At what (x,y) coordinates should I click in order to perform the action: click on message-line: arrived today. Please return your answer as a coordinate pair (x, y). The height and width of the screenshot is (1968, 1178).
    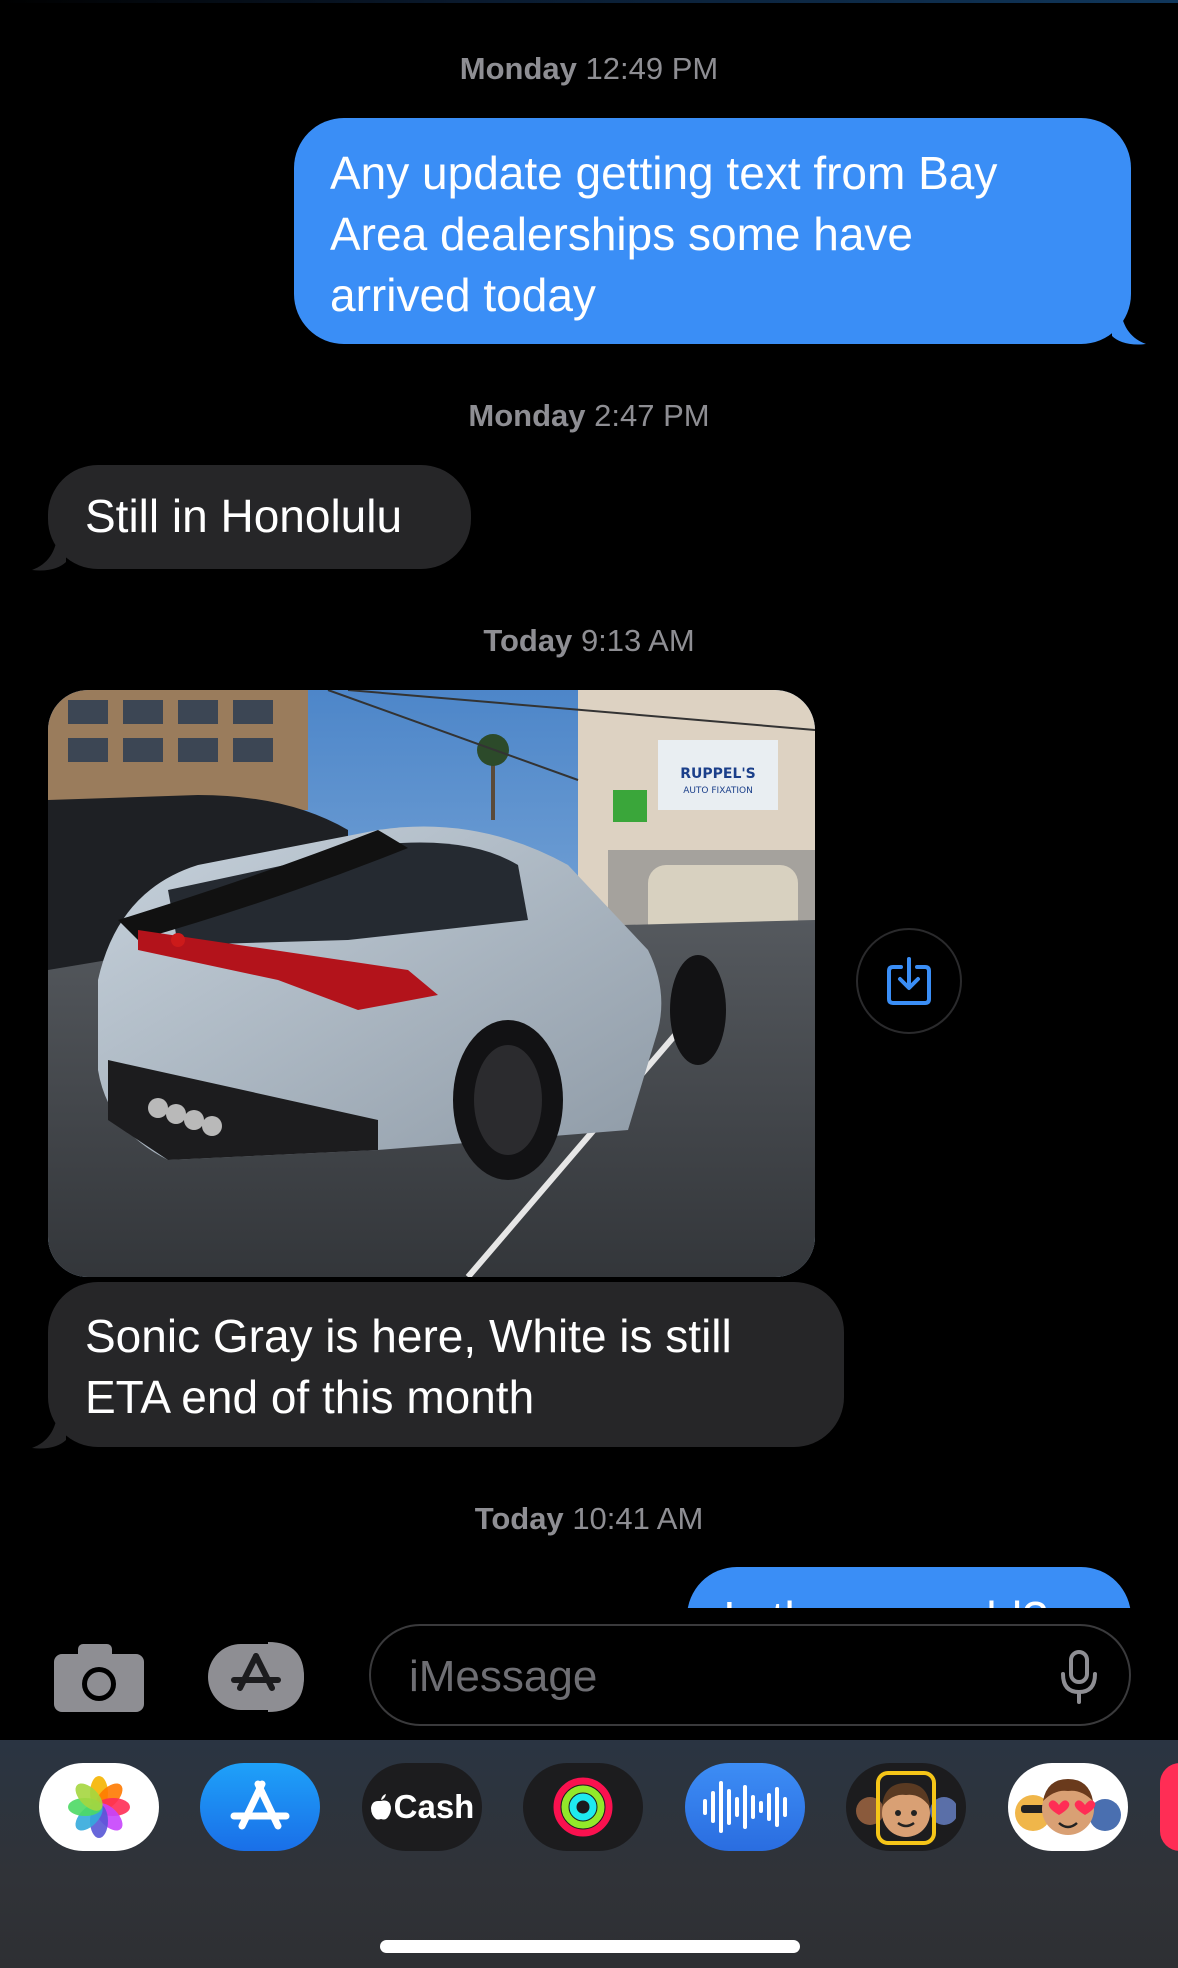
    Looking at the image, I should click on (463, 295).